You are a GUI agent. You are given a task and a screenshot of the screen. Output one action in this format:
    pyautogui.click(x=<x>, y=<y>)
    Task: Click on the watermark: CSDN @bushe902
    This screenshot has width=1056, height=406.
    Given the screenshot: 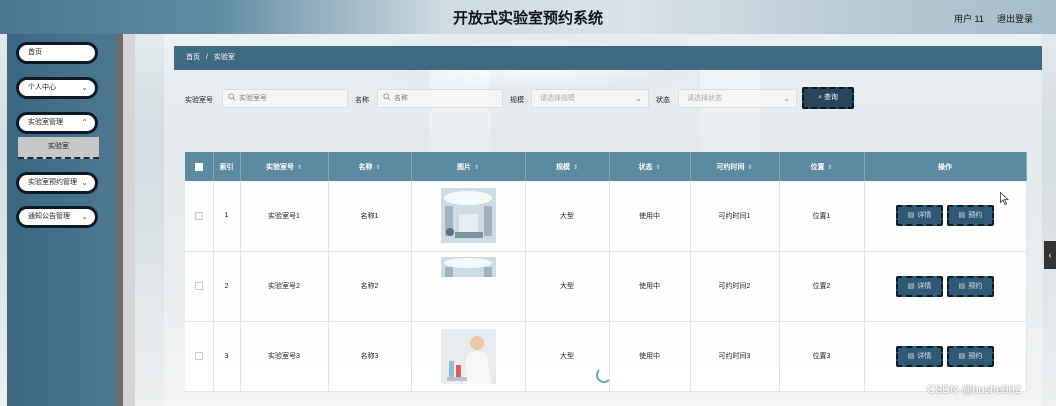 What is the action you would take?
    pyautogui.click(x=974, y=390)
    